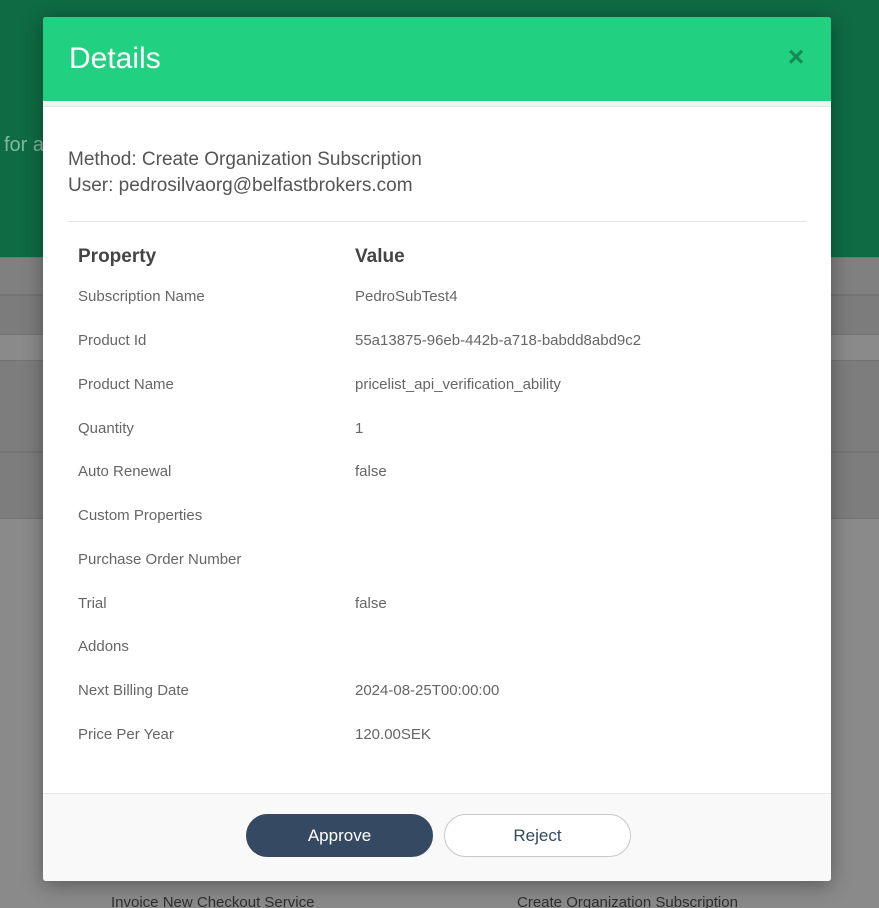  What do you see at coordinates (359, 428) in the screenshot?
I see `row-value: 1` at bounding box center [359, 428].